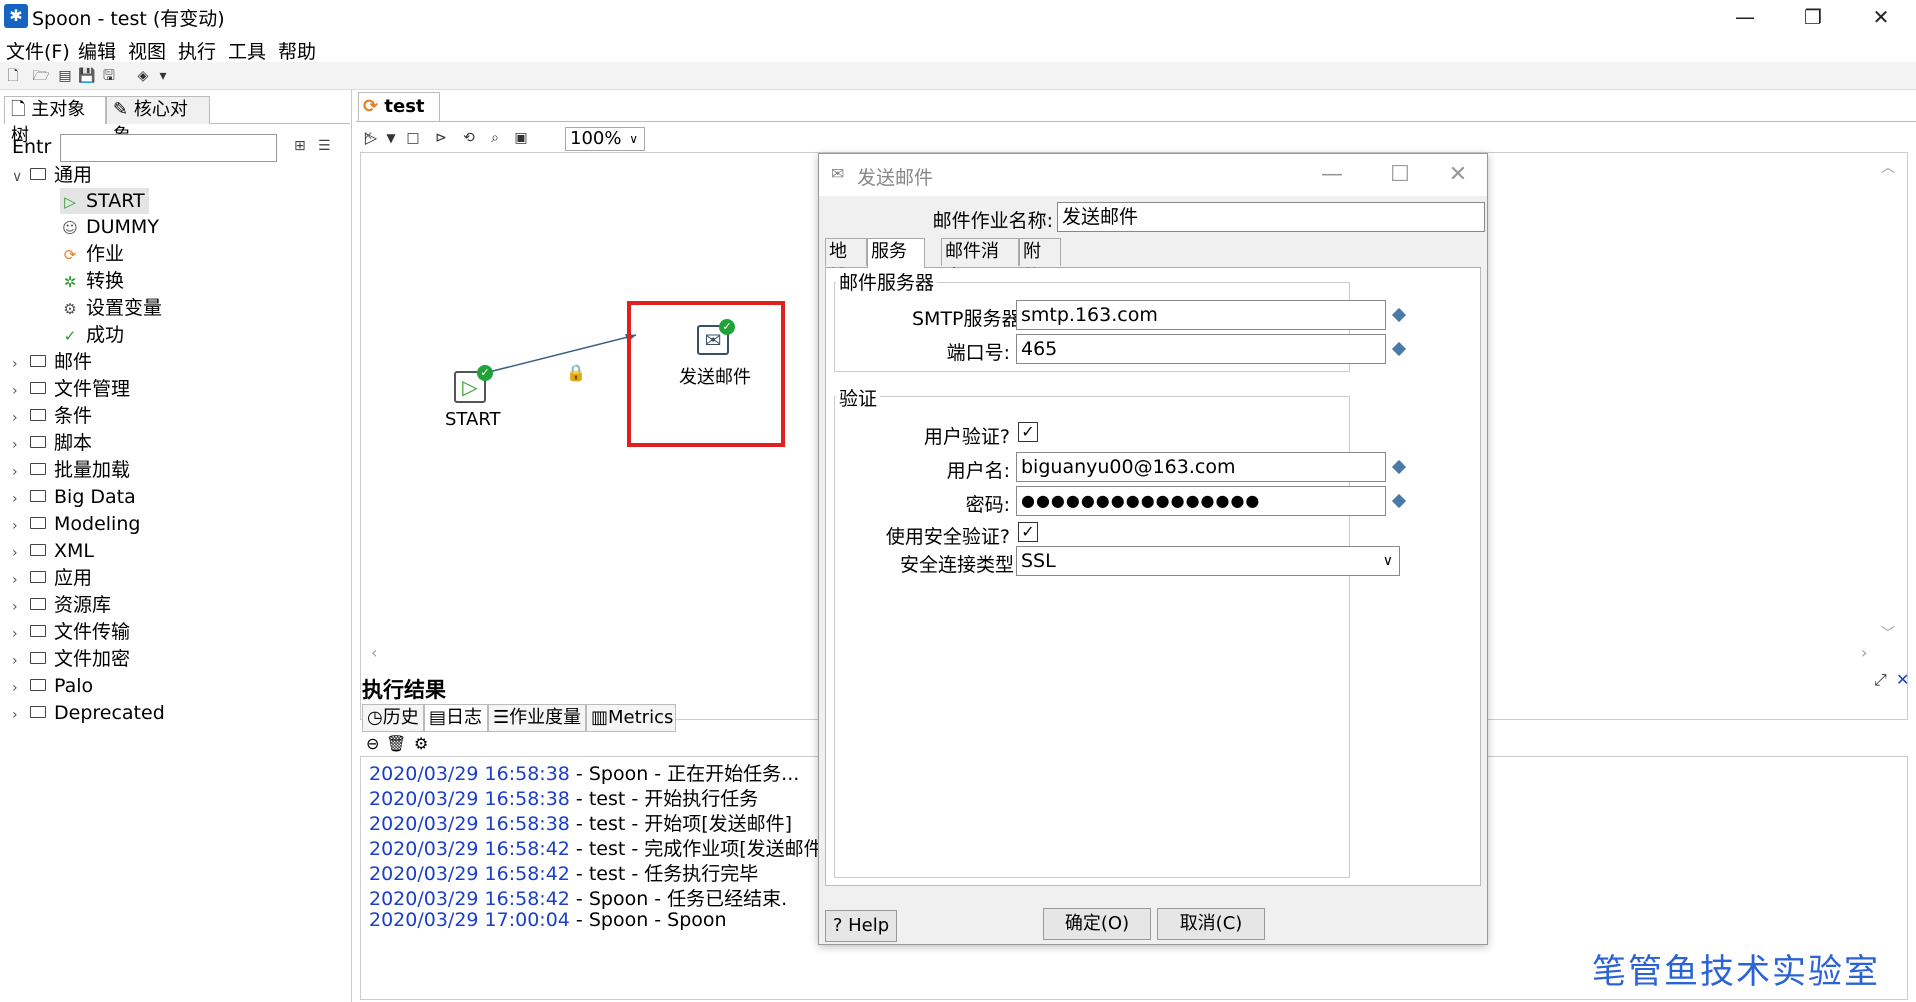 This screenshot has width=1916, height=1002. Describe the element at coordinates (41, 76) in the screenshot. I see `open-file-icon: 🗁` at that location.